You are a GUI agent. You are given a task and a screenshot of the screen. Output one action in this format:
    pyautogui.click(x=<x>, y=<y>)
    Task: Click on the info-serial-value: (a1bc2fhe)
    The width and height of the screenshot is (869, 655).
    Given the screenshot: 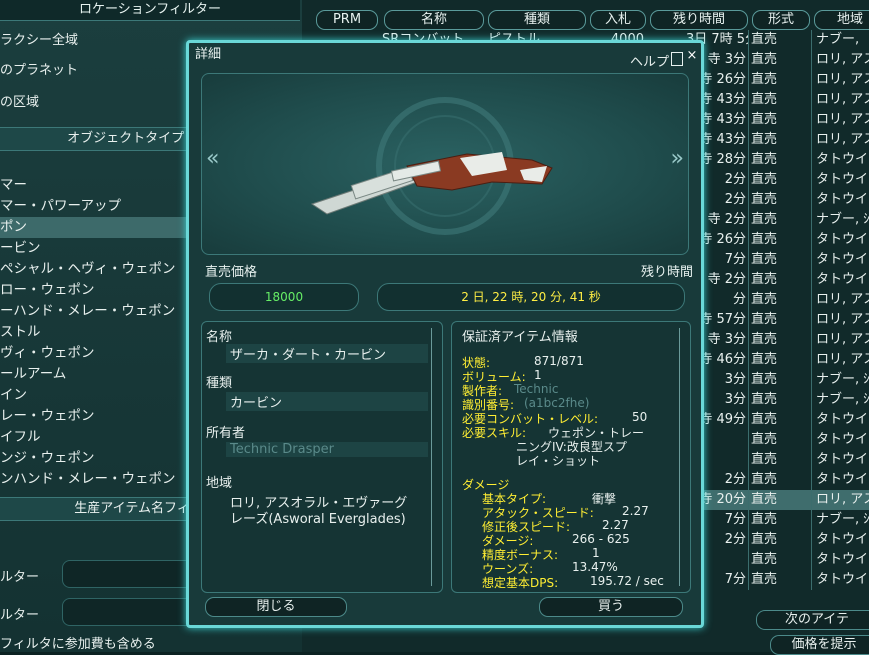 What is the action you would take?
    pyautogui.click(x=557, y=403)
    